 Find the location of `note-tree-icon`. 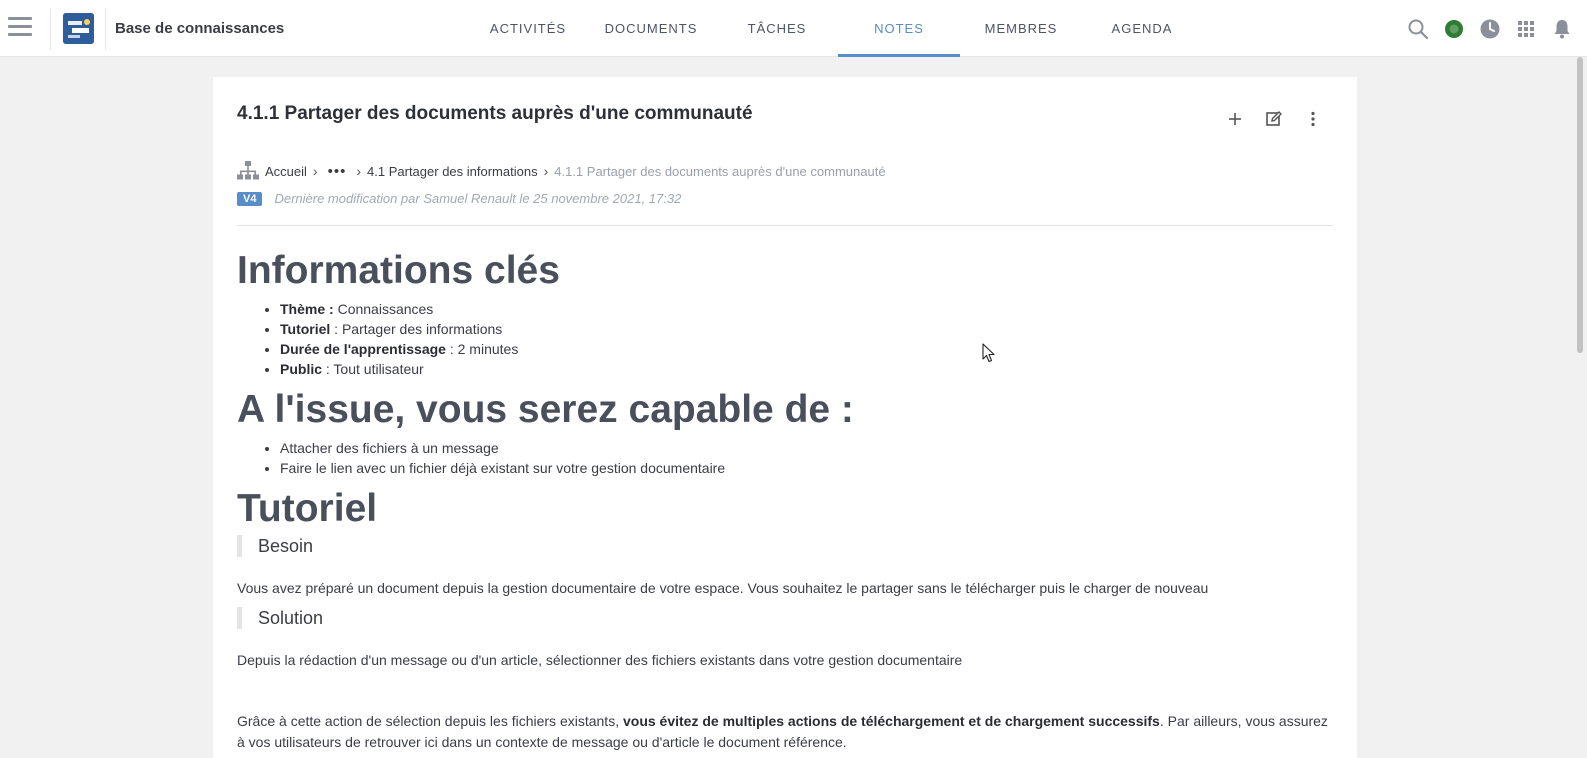

note-tree-icon is located at coordinates (248, 171).